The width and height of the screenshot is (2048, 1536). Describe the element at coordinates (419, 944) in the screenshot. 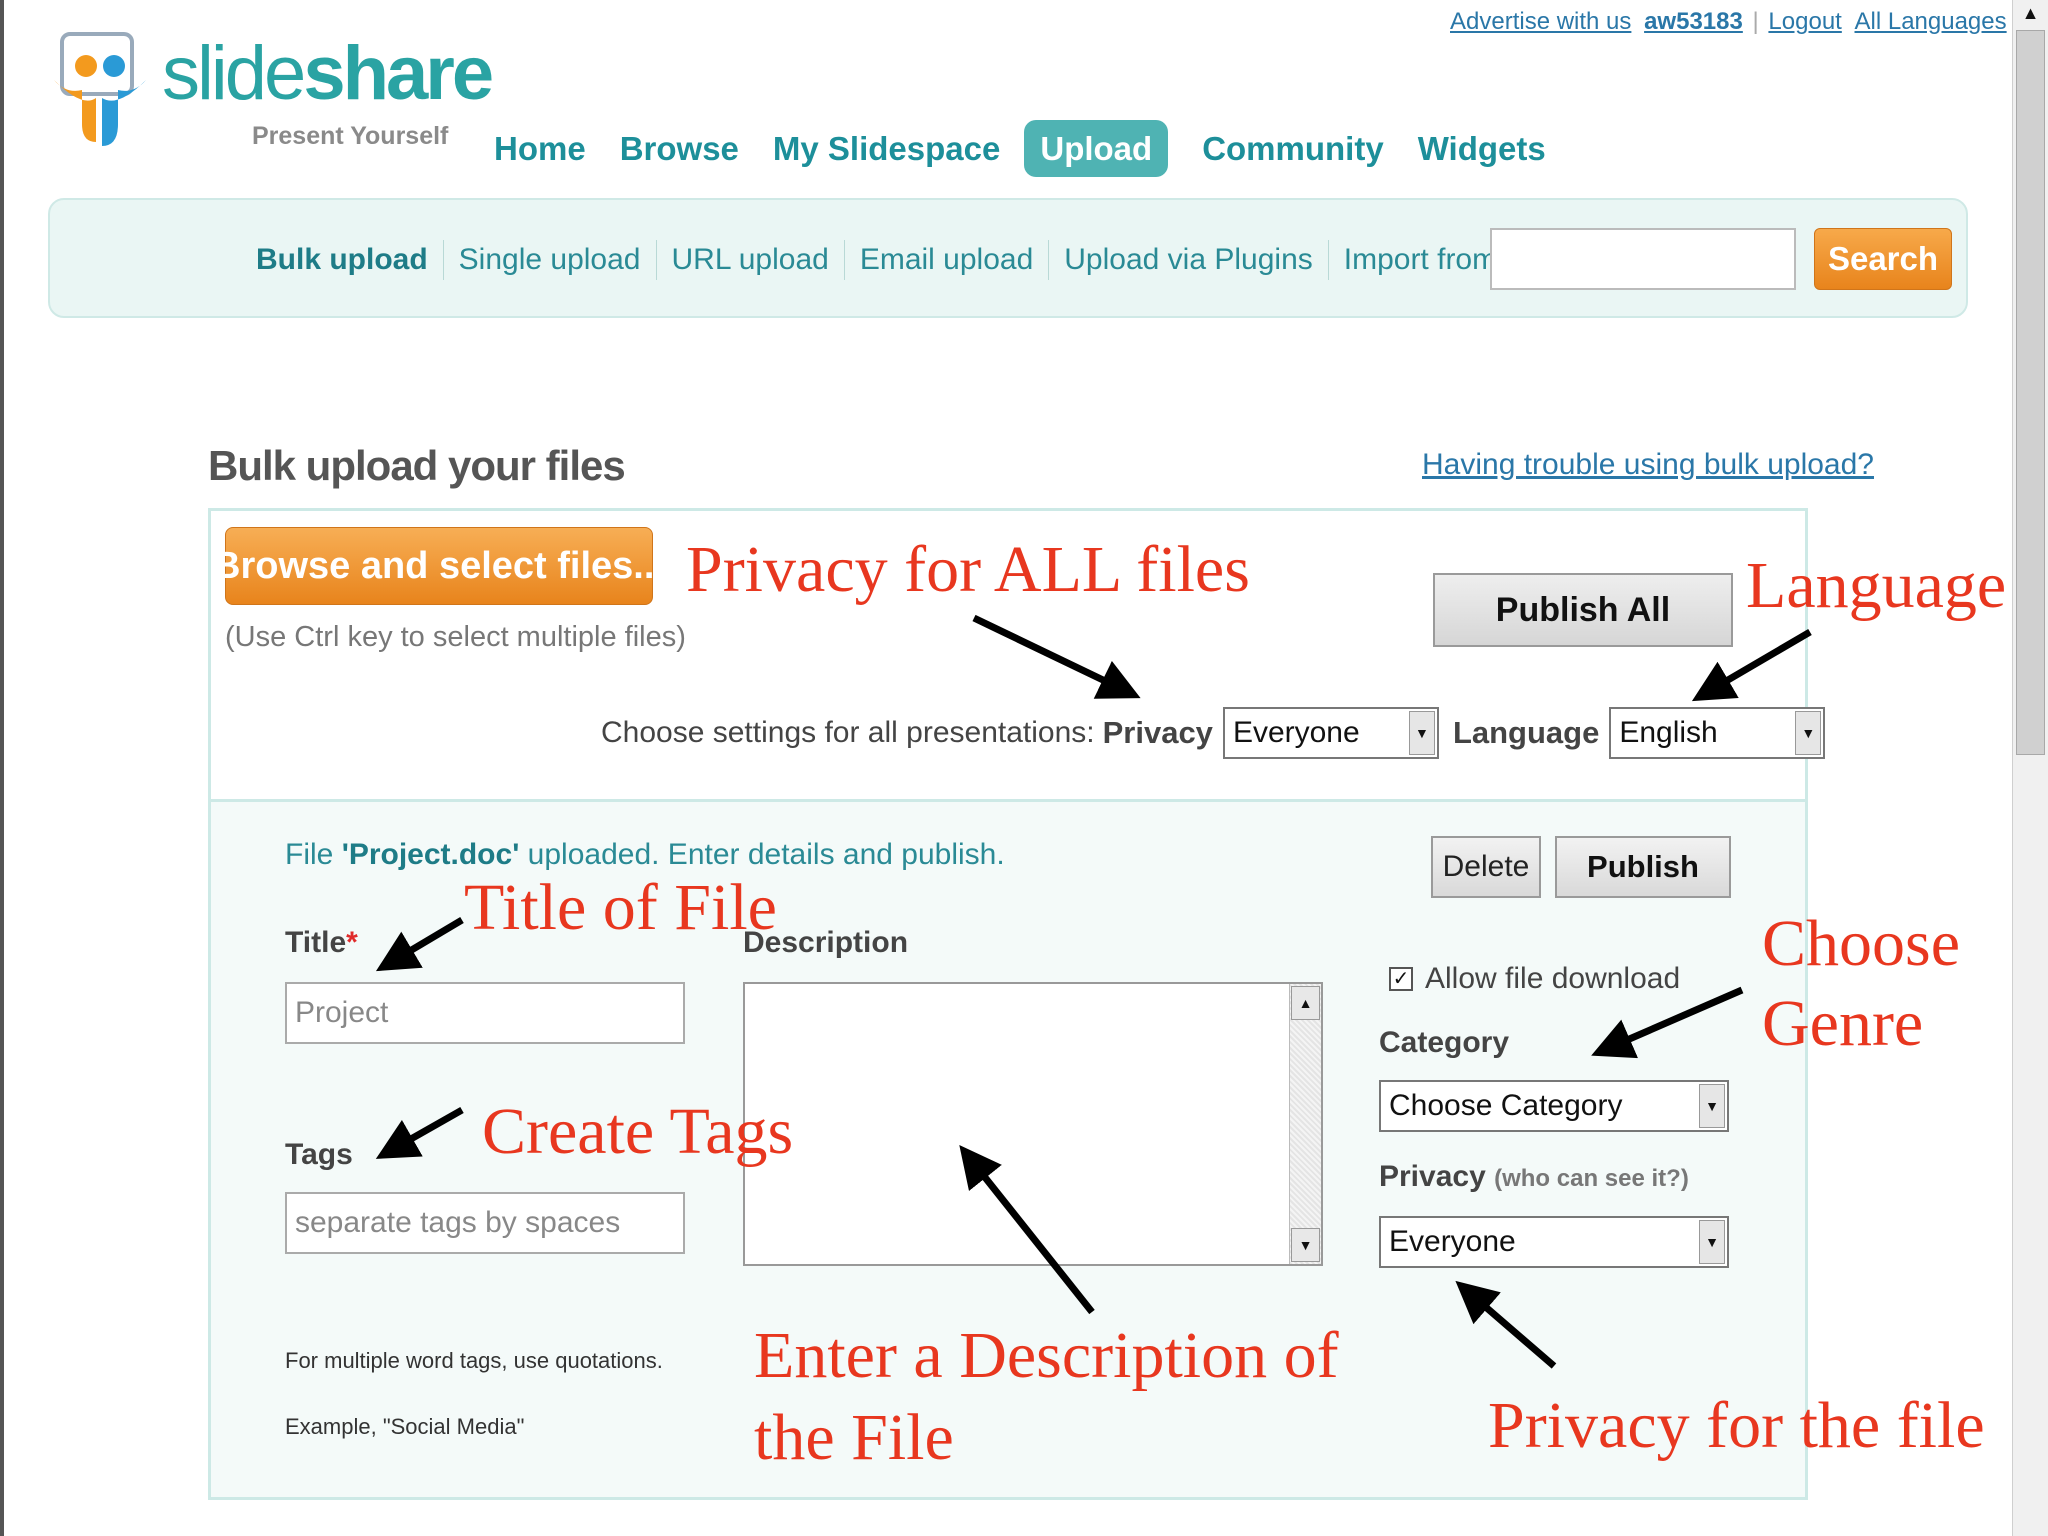

I see `arrow-title` at that location.